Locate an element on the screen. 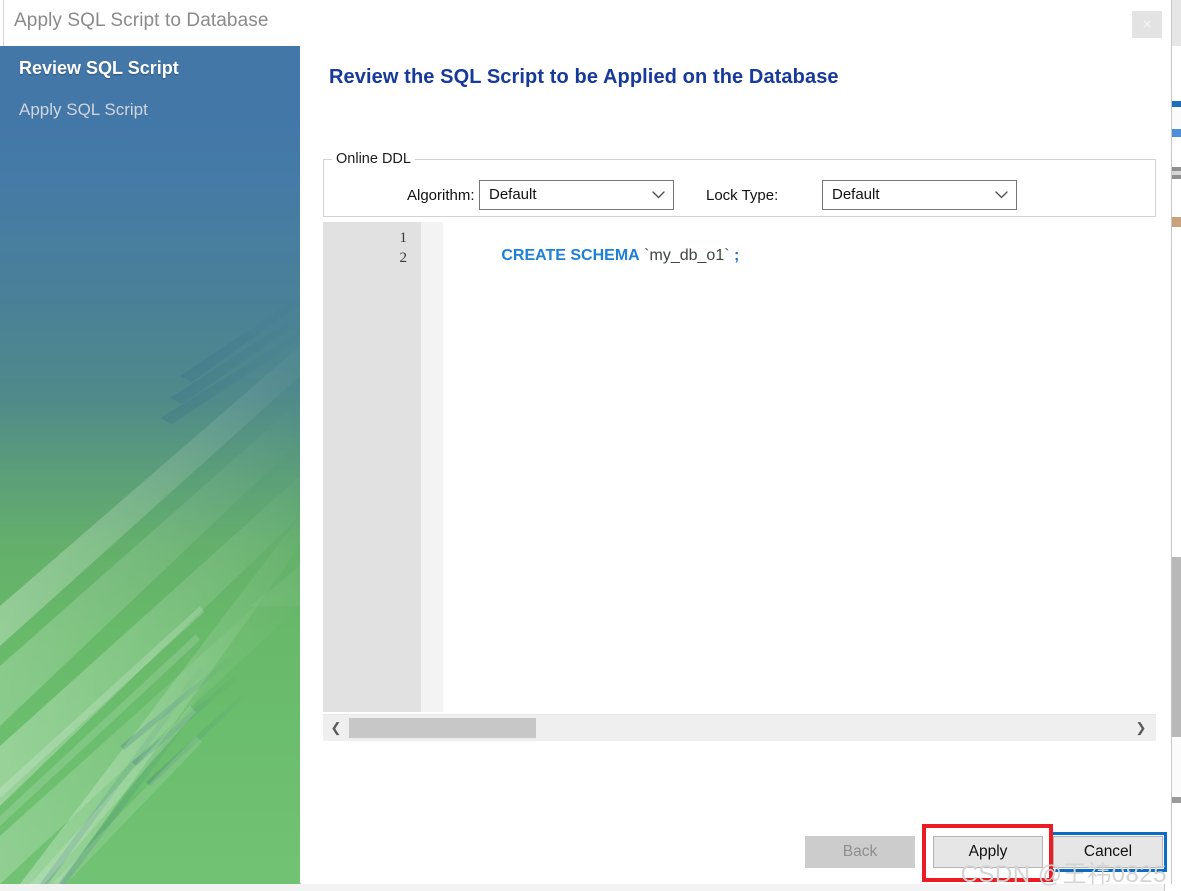 The height and width of the screenshot is (891, 1181). title-bar-left-edge is located at coordinates (2, 23).